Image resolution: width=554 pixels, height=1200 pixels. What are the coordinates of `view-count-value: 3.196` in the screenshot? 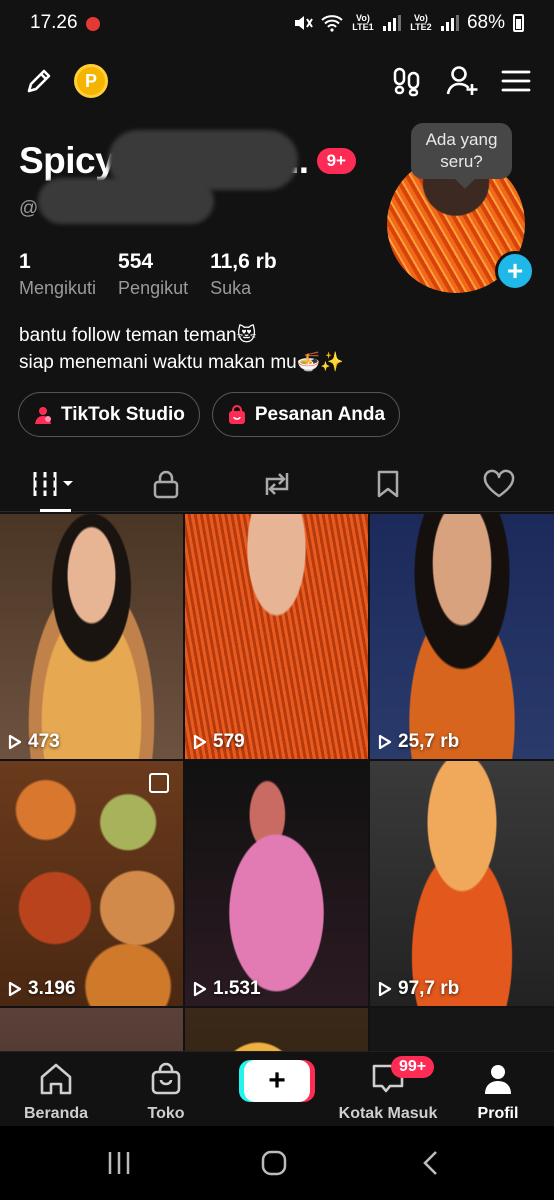 It's located at (52, 988).